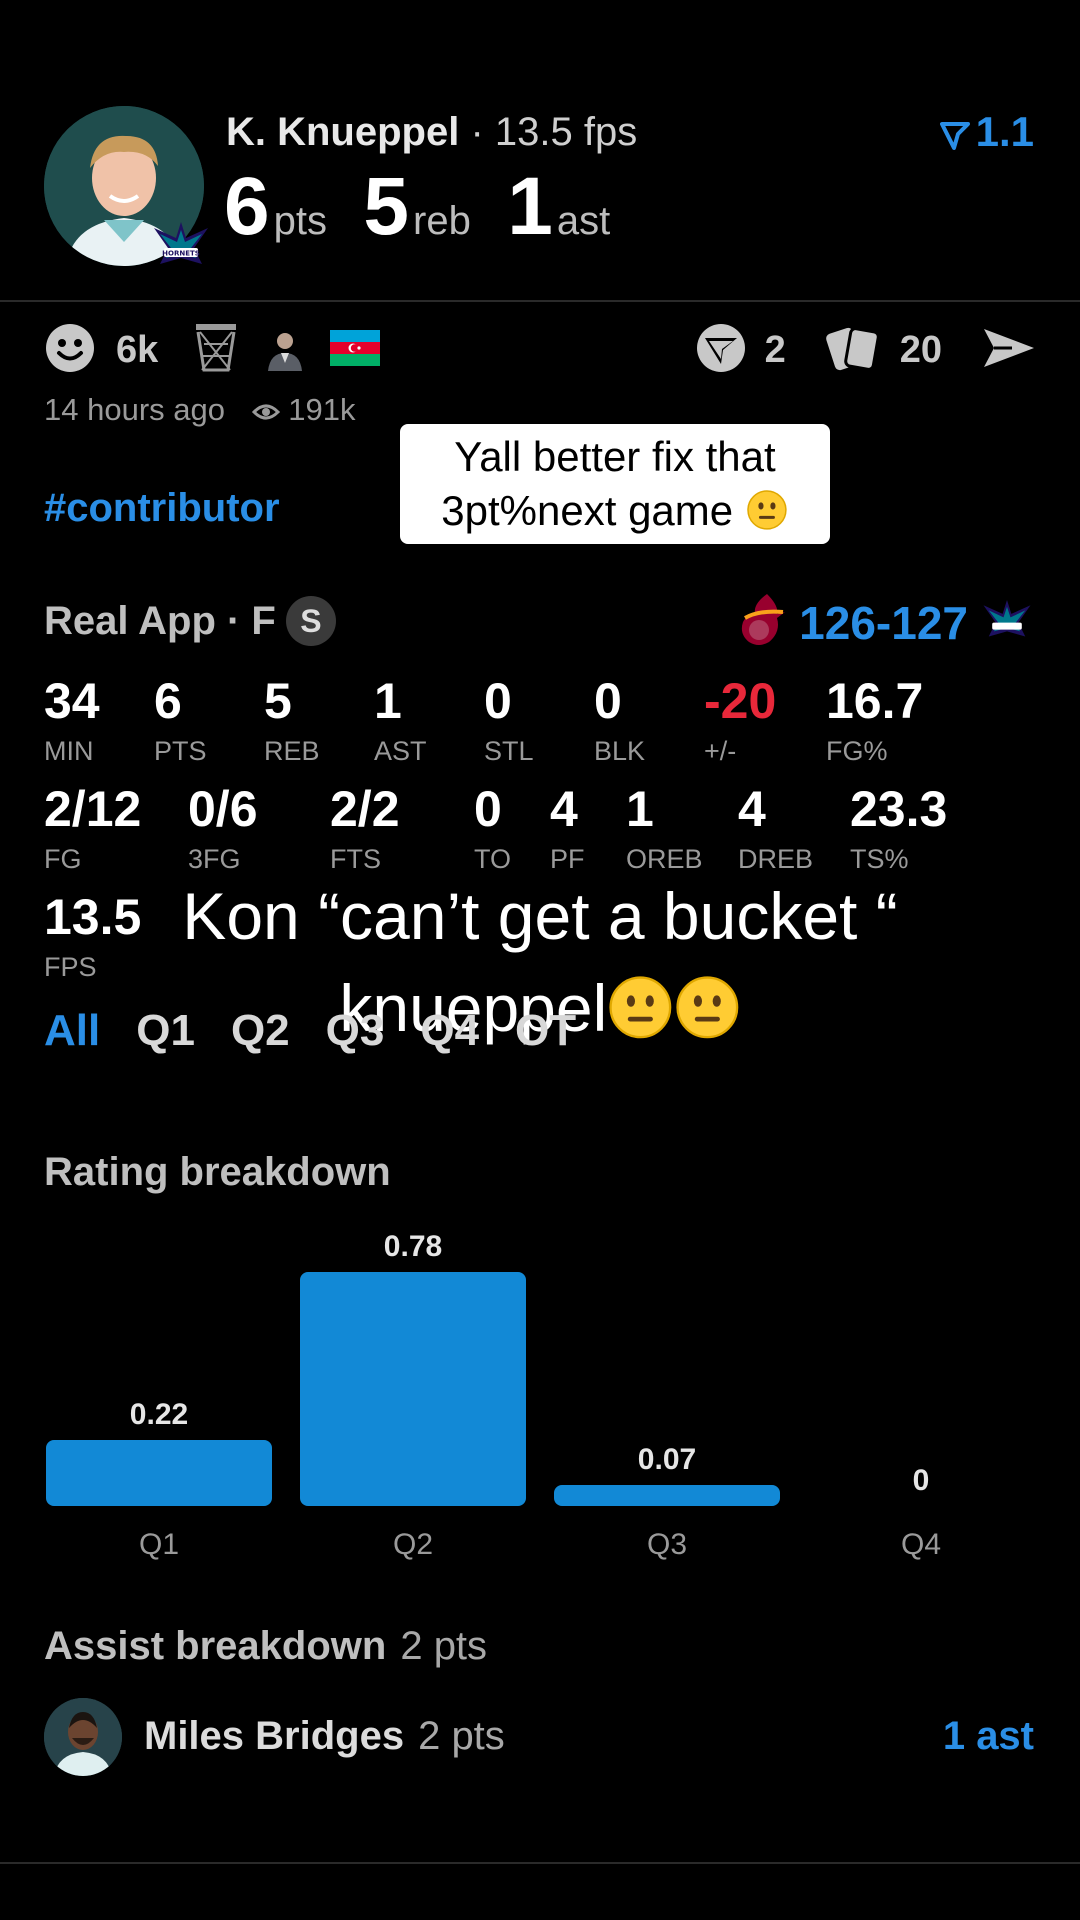 The width and height of the screenshot is (1080, 1920). What do you see at coordinates (721, 350) in the screenshot?
I see `comment-icon` at bounding box center [721, 350].